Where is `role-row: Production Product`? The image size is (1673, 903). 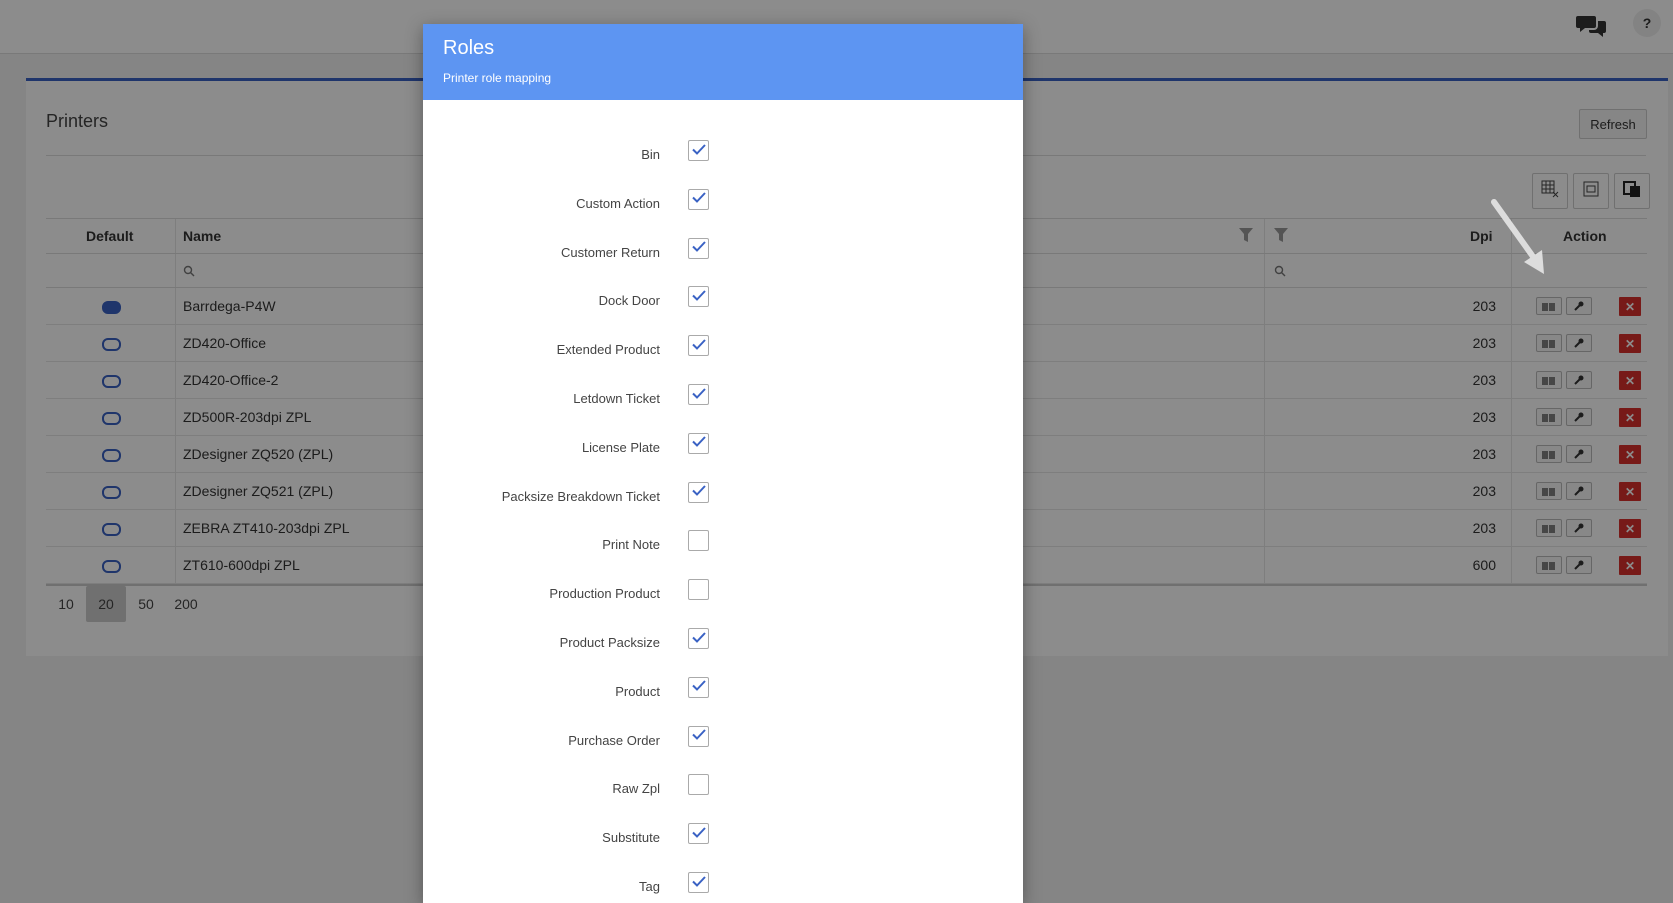 role-row: Production Product is located at coordinates (723, 594).